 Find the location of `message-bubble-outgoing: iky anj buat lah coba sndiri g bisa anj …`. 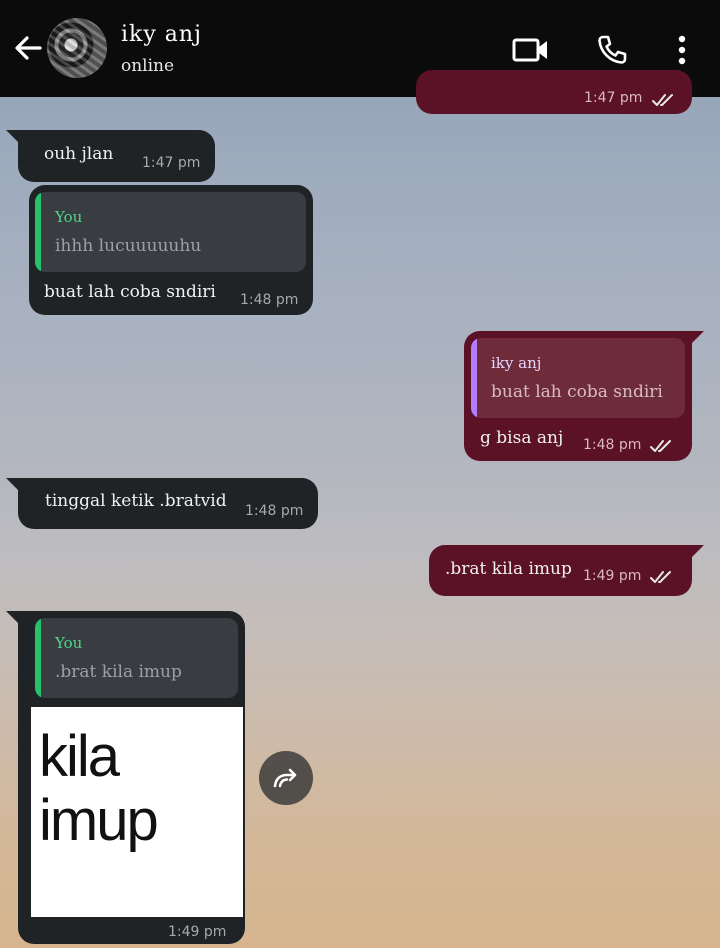

message-bubble-outgoing: iky anj buat lah coba sndiri g bisa anj … is located at coordinates (584, 396).